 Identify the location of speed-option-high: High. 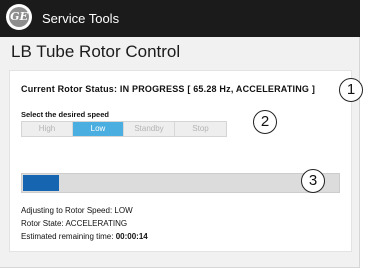
(47, 129).